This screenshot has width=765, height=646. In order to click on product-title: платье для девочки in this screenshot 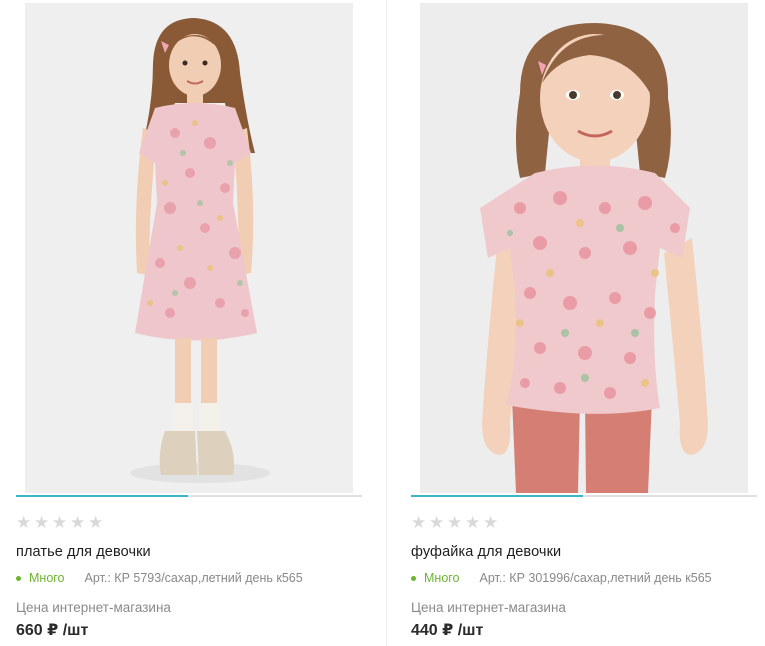, I will do `click(83, 552)`.